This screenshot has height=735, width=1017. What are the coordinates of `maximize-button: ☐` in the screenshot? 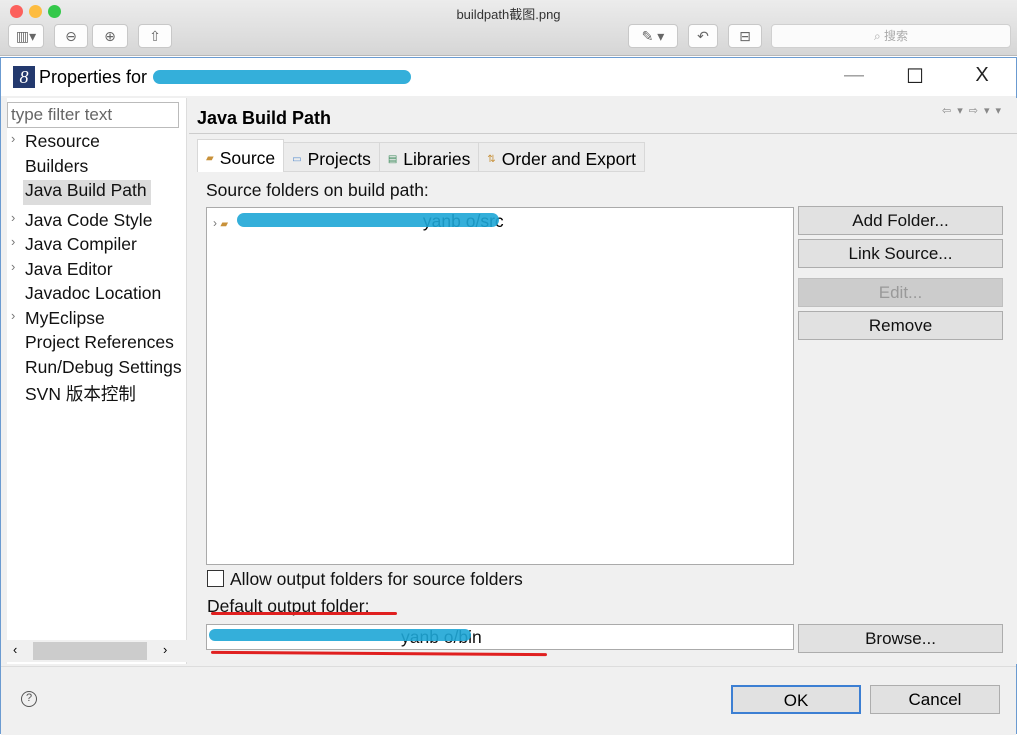 It's located at (915, 76).